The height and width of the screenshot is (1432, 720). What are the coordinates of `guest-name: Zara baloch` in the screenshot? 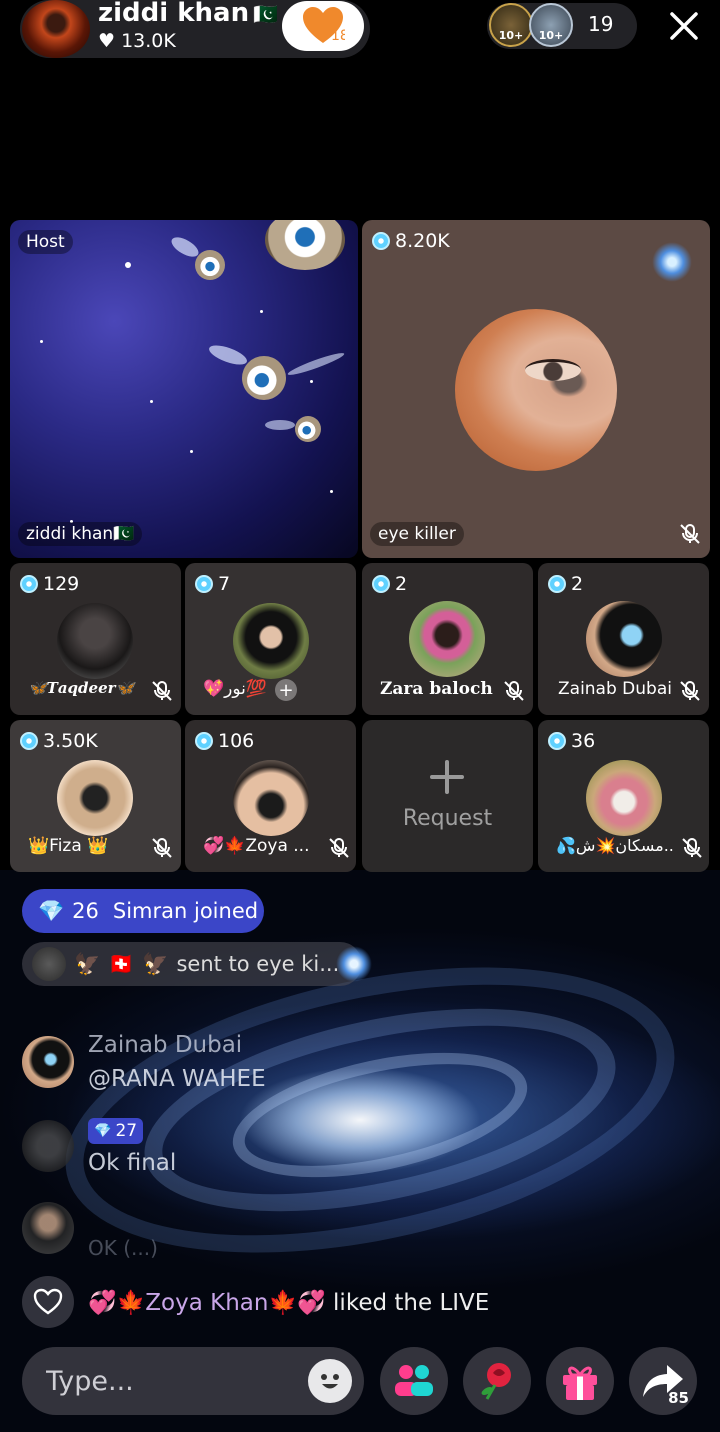 It's located at (436, 689).